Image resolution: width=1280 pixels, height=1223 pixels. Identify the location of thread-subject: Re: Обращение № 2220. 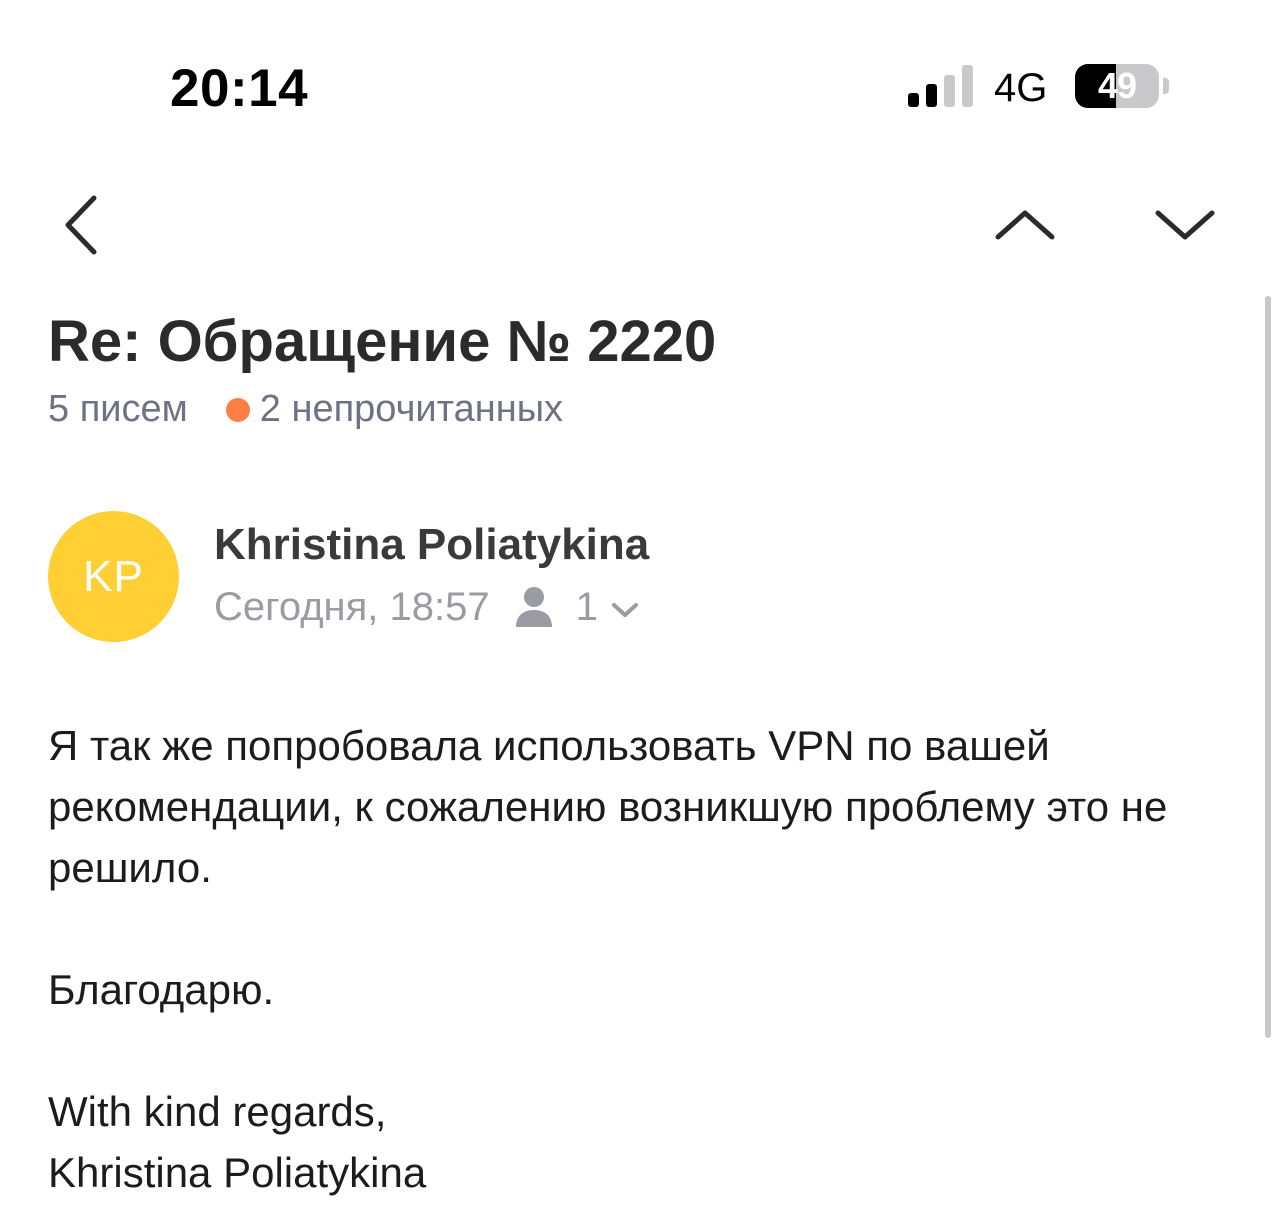
(382, 341).